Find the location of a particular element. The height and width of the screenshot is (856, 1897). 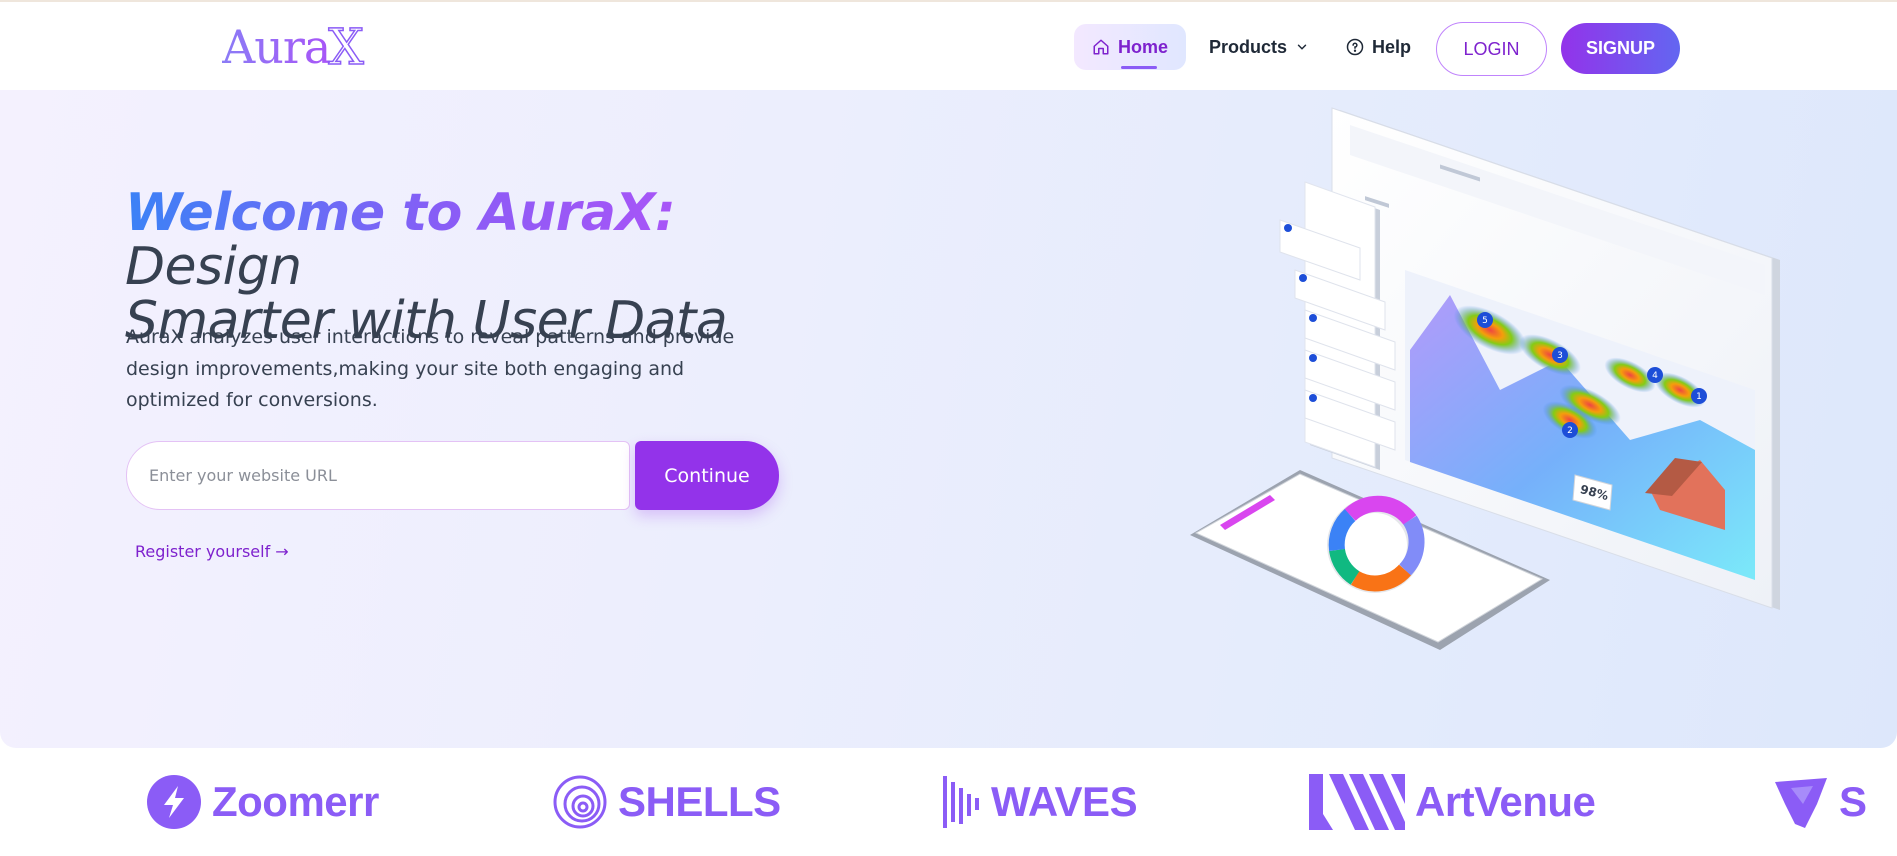

nav-products: Products is located at coordinates (1259, 47).